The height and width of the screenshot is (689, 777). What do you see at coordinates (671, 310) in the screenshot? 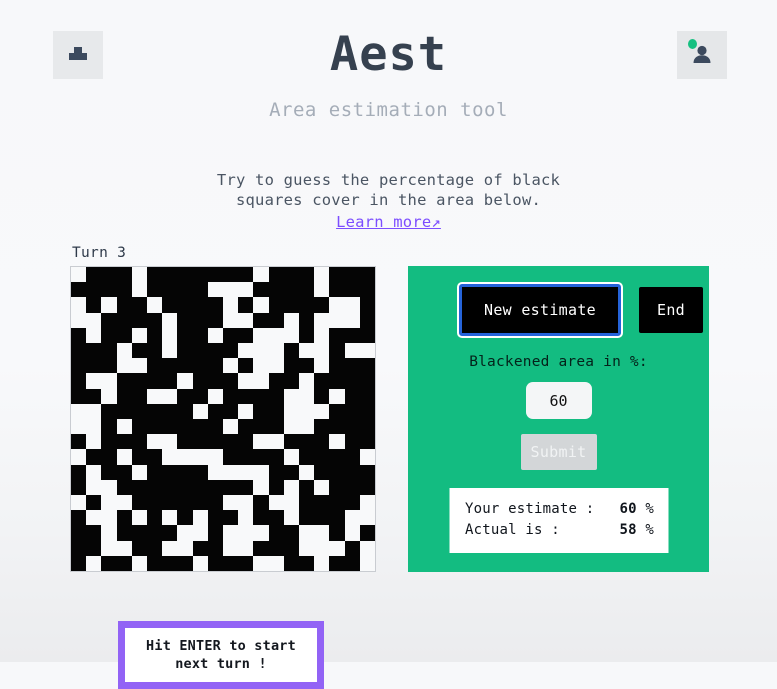
I see `end-button: End` at bounding box center [671, 310].